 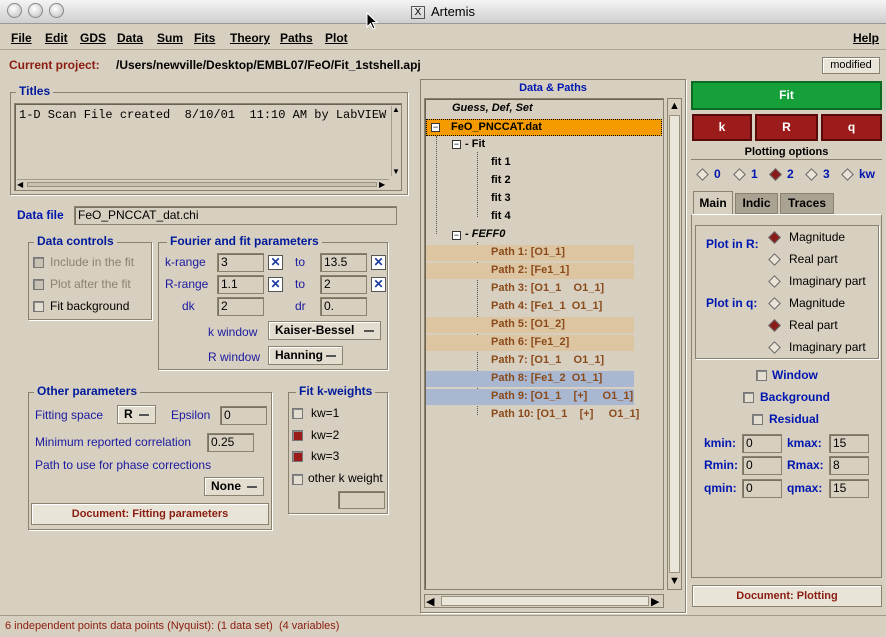 What do you see at coordinates (396, 141) in the screenshot?
I see `titles-vscrollbar: ▲ ▼` at bounding box center [396, 141].